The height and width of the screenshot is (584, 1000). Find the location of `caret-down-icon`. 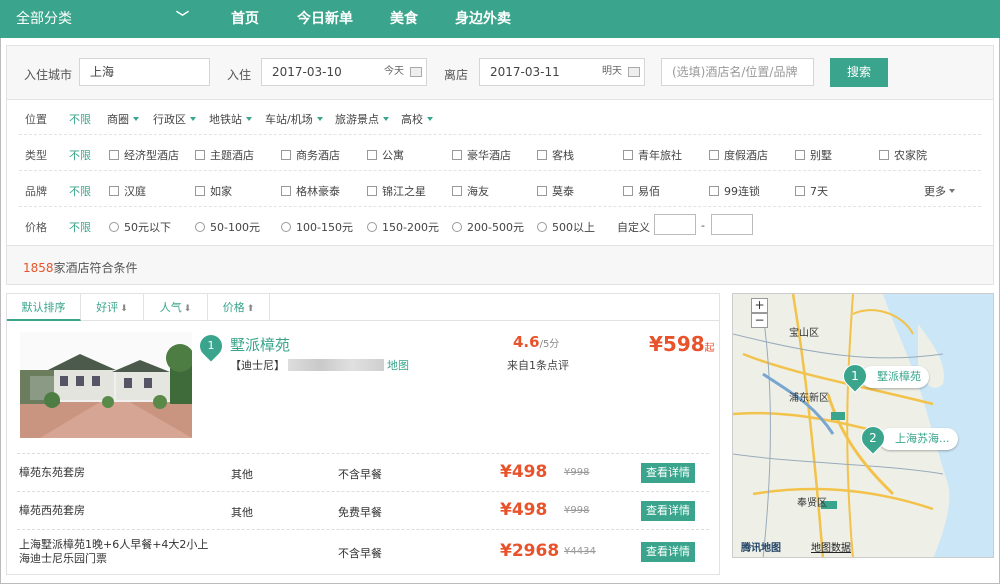

caret-down-icon is located at coordinates (249, 119).